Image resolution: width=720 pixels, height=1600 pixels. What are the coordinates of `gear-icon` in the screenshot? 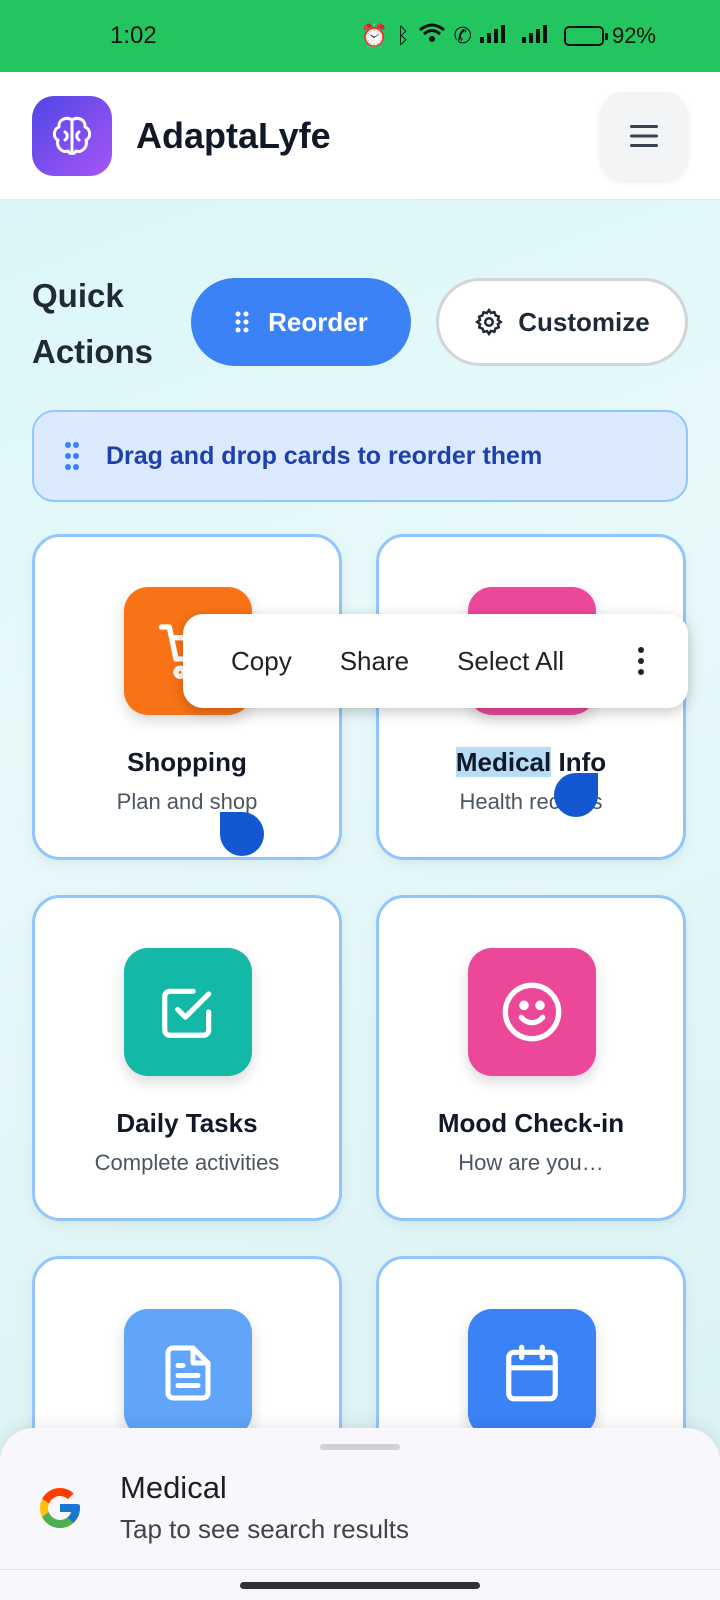 It's located at (489, 322).